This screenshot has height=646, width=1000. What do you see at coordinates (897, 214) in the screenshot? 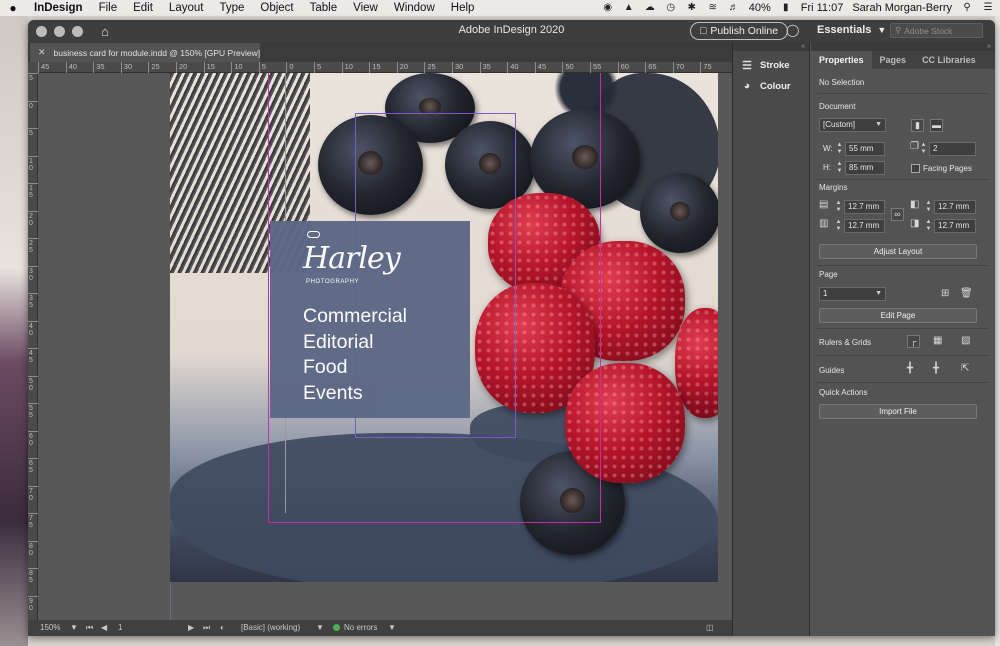
I see `link-margins-icon: ∞` at bounding box center [897, 214].